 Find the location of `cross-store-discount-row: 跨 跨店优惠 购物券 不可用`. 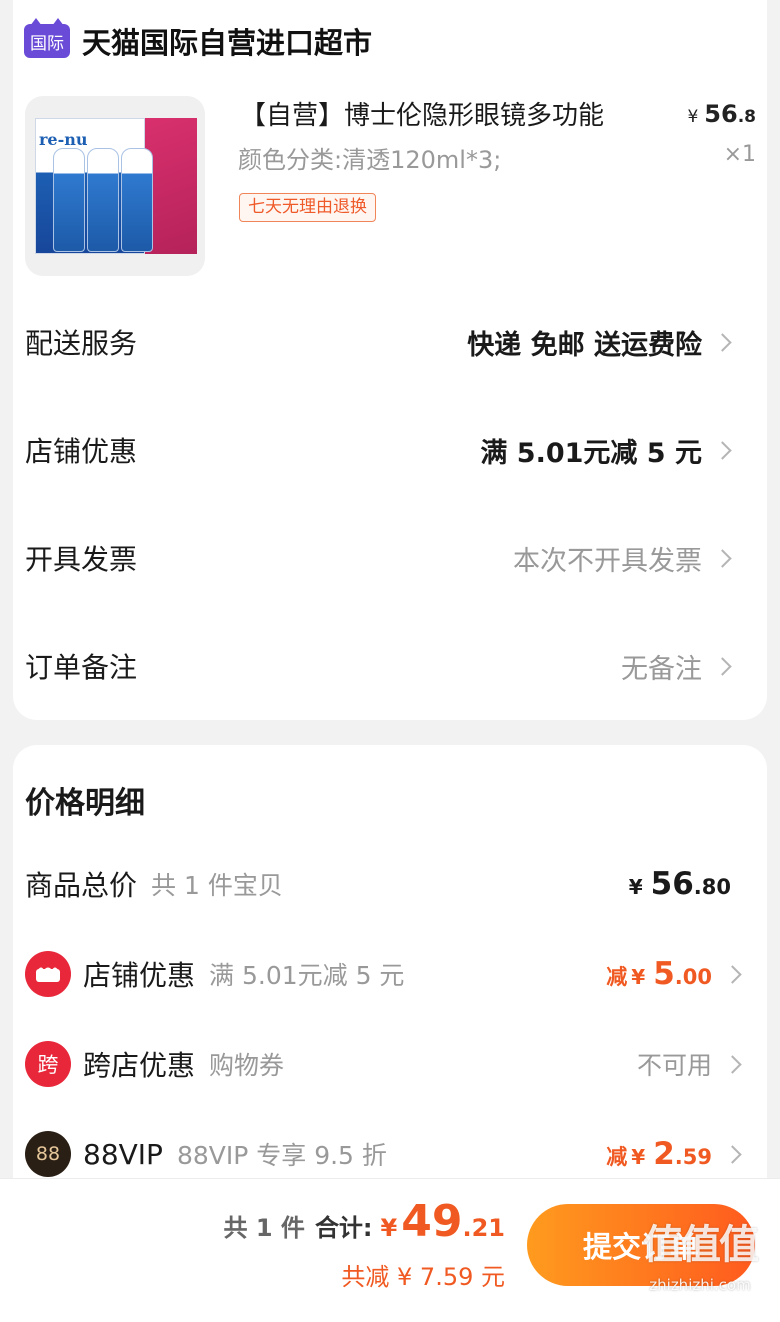

cross-store-discount-row: 跨 跨店优惠 购物券 不可用 is located at coordinates (384, 1064).